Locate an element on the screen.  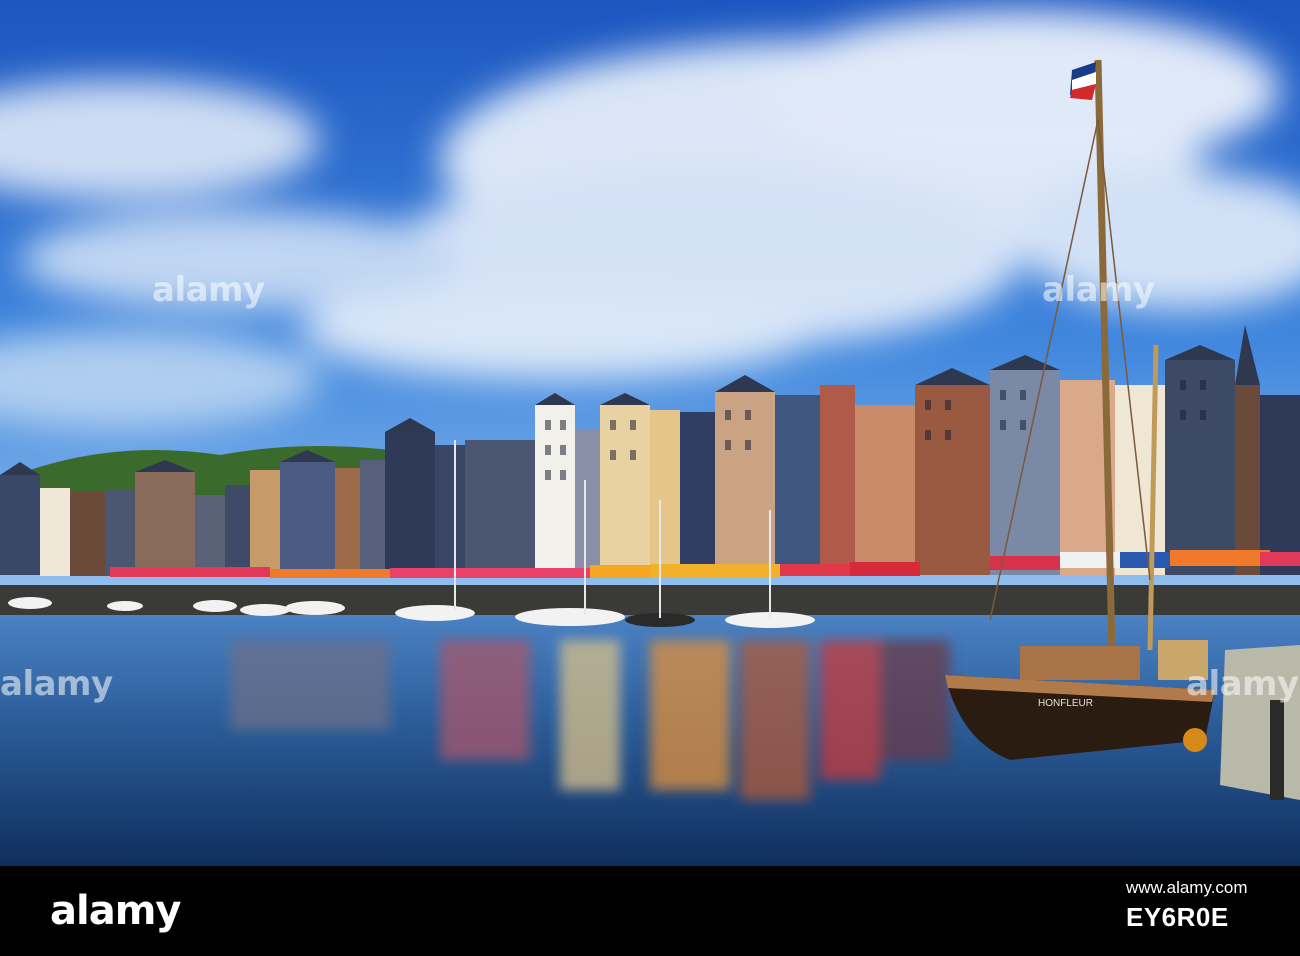
website-link: www.alamy.com is located at coordinates (1187, 888).